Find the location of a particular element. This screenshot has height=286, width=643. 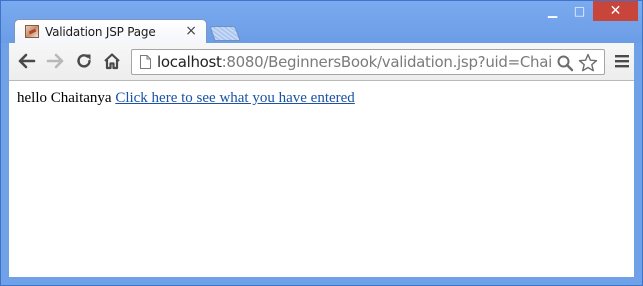

page-icon is located at coordinates (145, 62).